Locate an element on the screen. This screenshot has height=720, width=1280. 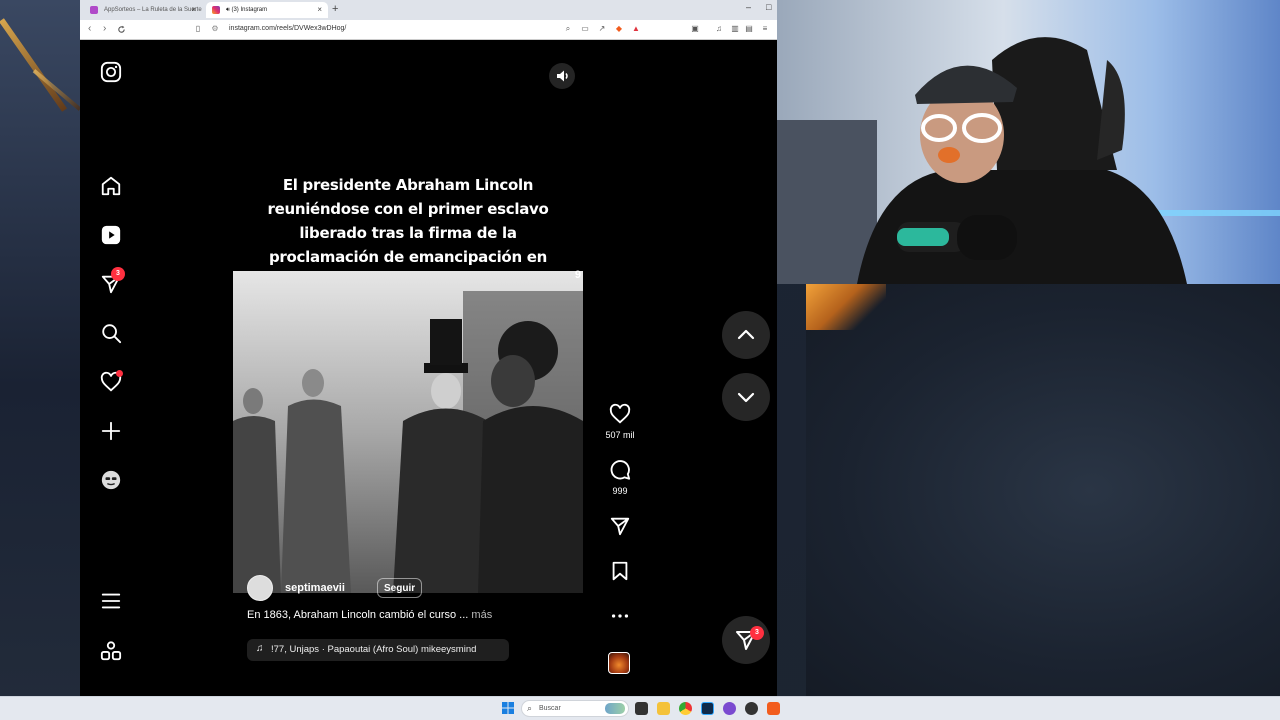
audio-thumbnail is located at coordinates (619, 663).